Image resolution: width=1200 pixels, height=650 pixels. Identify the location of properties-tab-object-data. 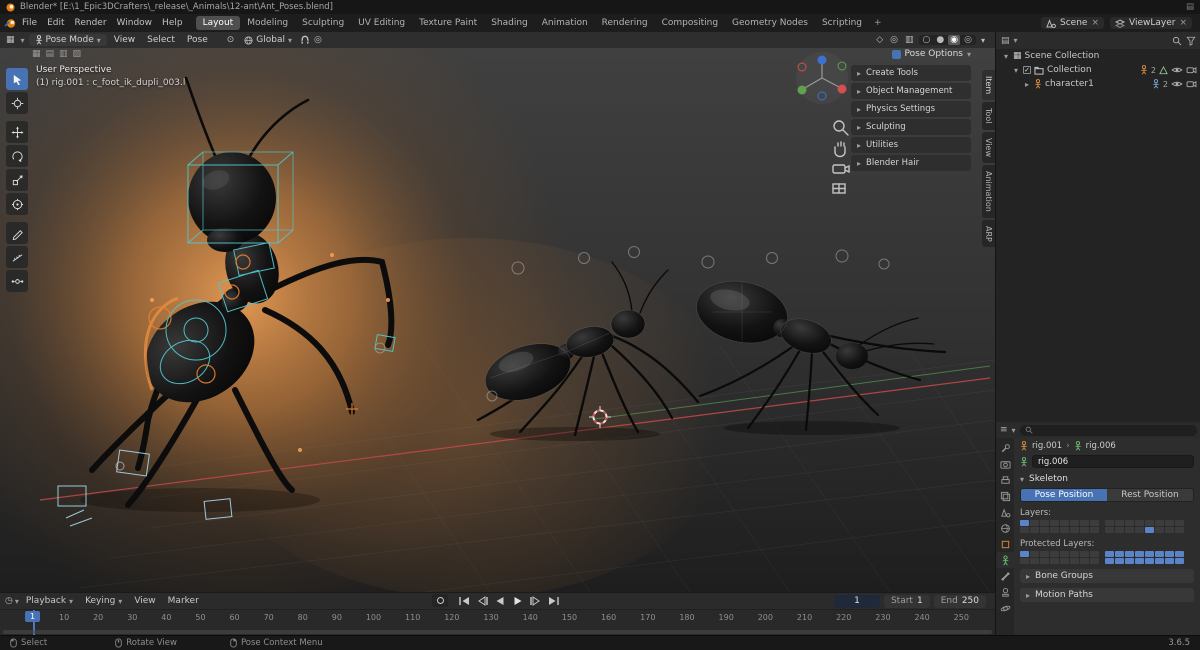
(1005, 560).